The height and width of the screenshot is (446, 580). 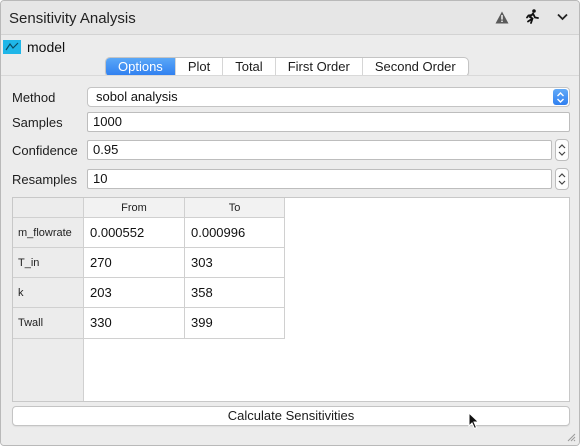 What do you see at coordinates (198, 67) in the screenshot?
I see `tab-plot: Plot` at bounding box center [198, 67].